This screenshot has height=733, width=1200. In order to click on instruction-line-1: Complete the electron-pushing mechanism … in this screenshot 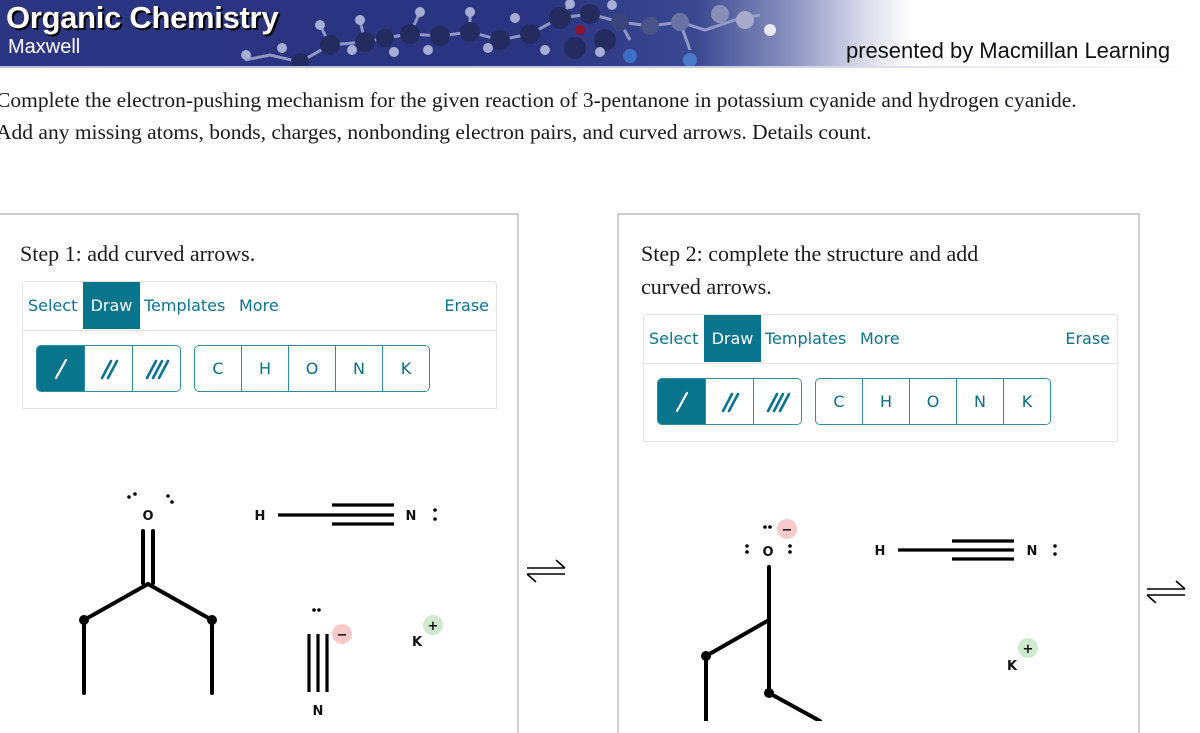, I will do `click(538, 100)`.